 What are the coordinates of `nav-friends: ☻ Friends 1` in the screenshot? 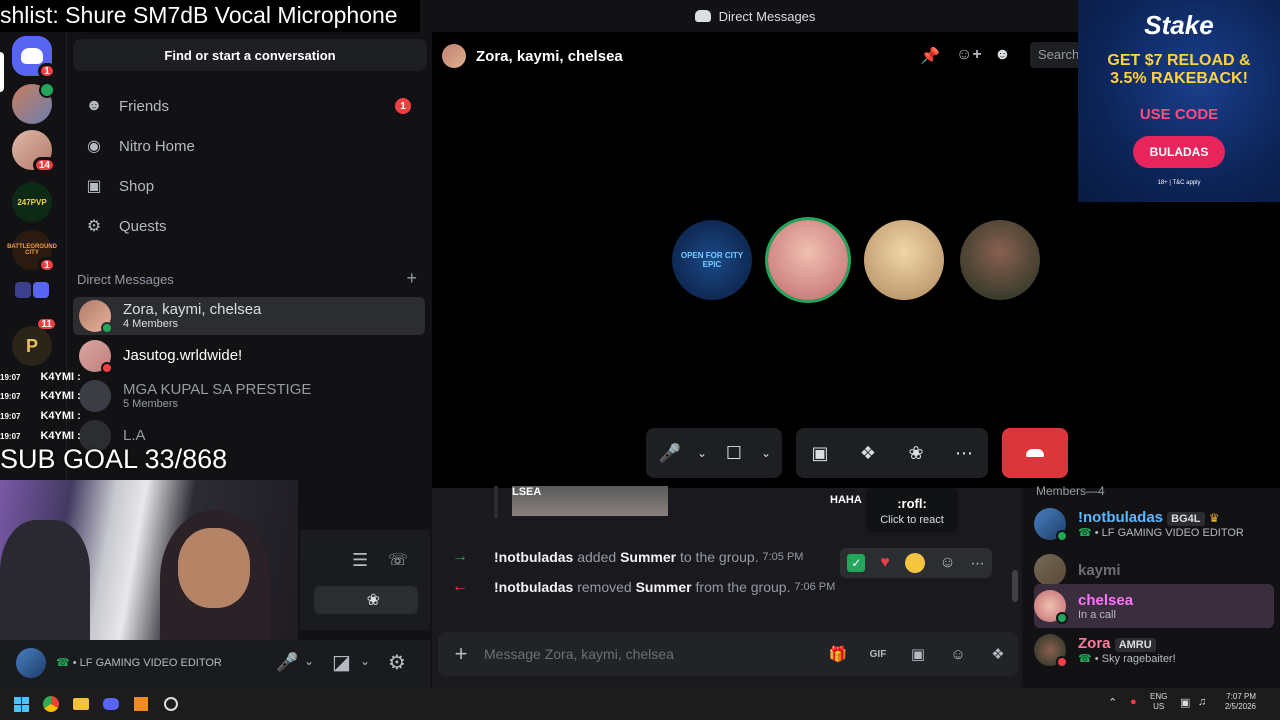 It's located at (250, 106).